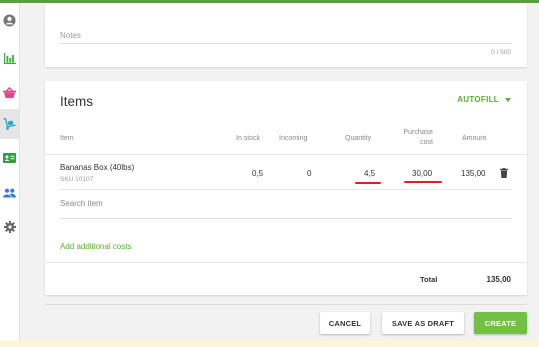 The width and height of the screenshot is (539, 347). I want to click on user-circle-icon, so click(9, 20).